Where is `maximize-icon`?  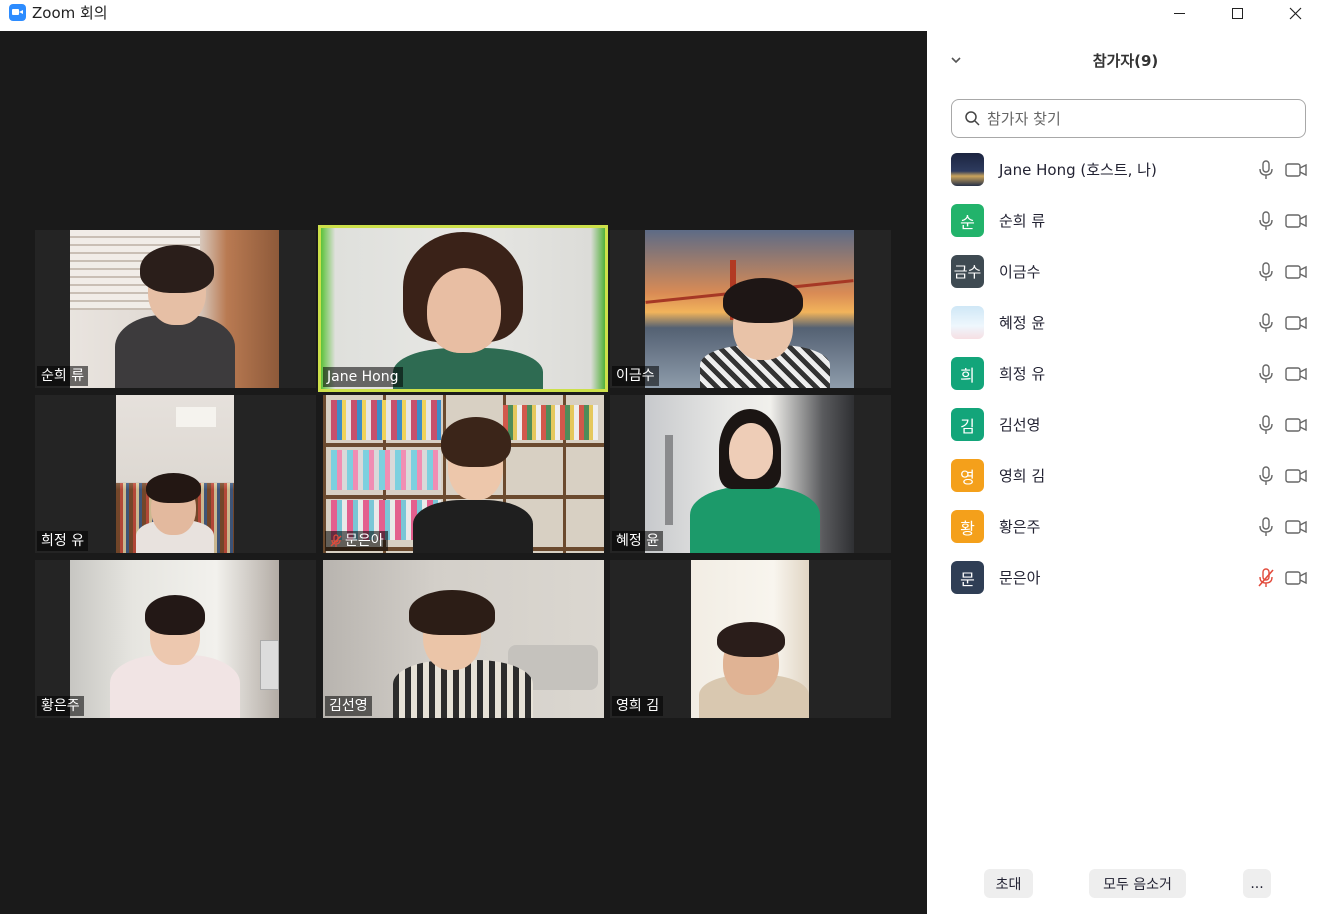 maximize-icon is located at coordinates (1237, 13).